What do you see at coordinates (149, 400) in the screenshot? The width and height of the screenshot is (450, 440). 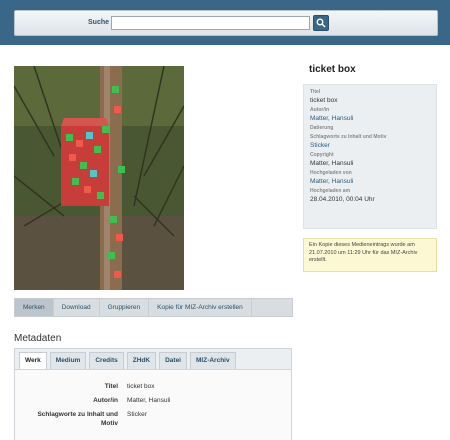 I see `metadata-value: Matter, Hansuli` at bounding box center [149, 400].